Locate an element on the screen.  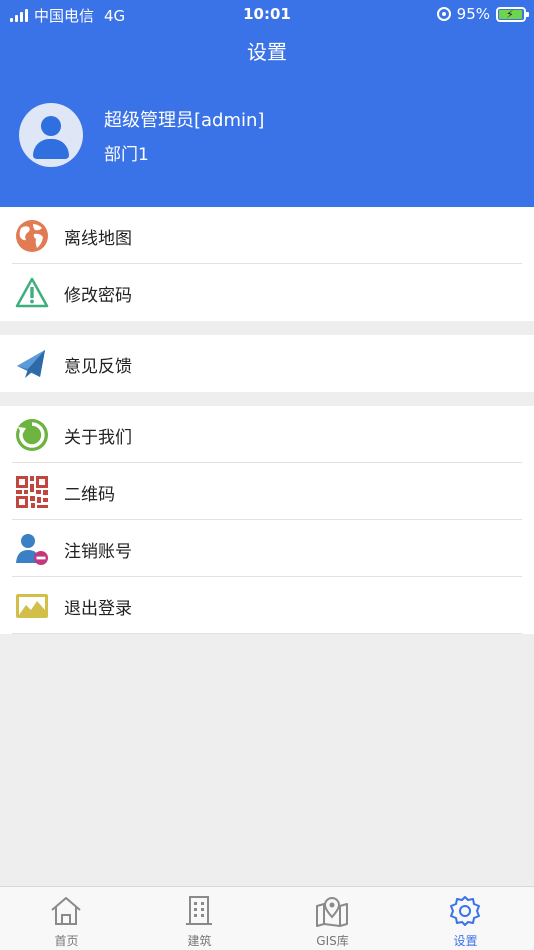
warning-icon is located at coordinates (32, 292).